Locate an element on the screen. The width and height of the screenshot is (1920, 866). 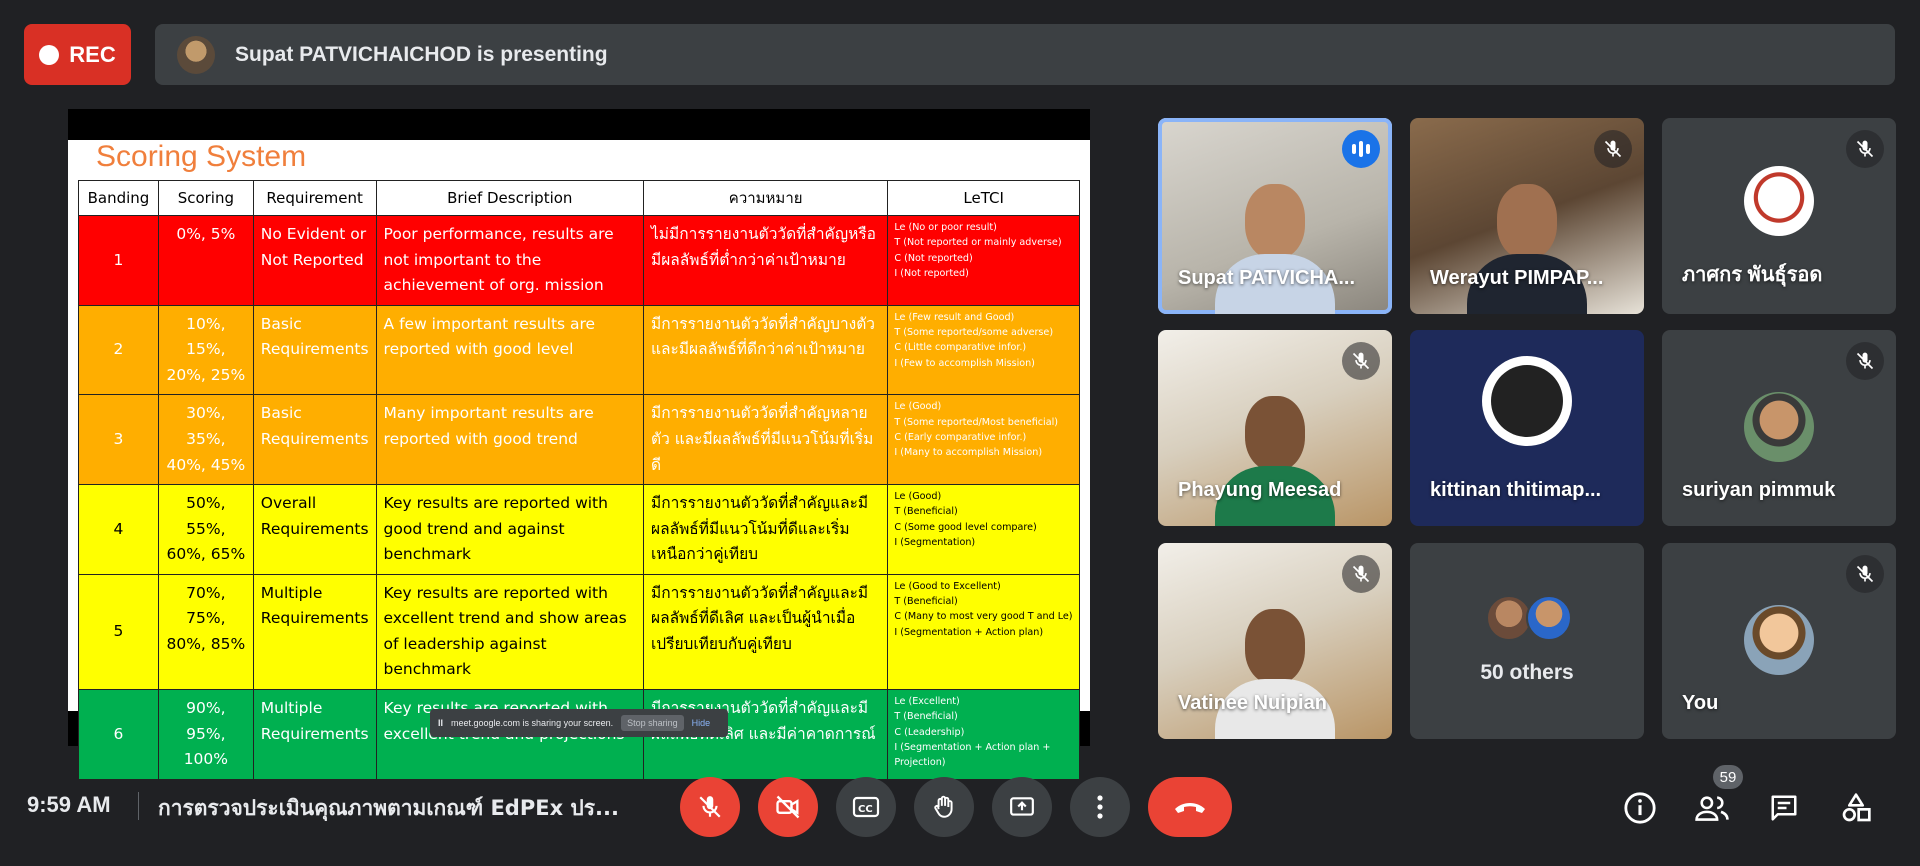
present-screen-button is located at coordinates (1022, 807).